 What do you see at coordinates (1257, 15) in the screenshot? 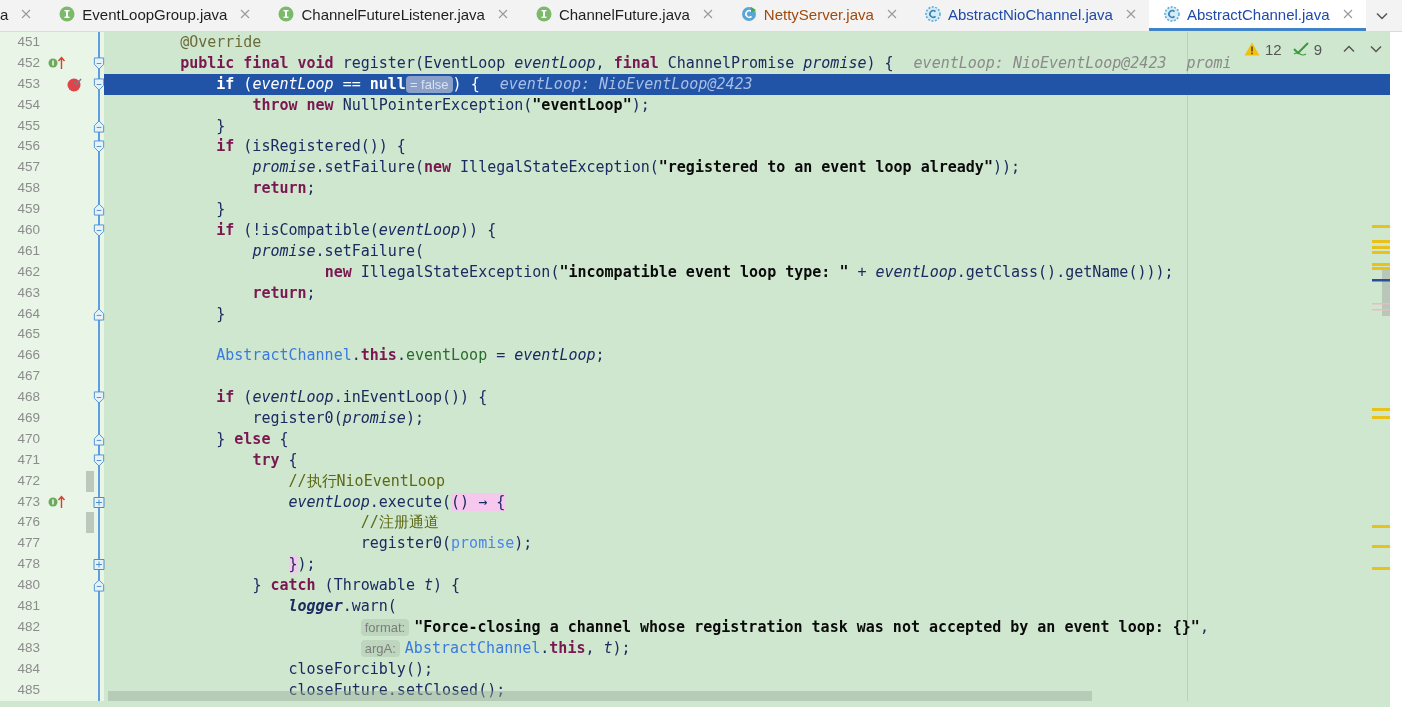
I see `file-tab: AbstractChannel.java` at bounding box center [1257, 15].